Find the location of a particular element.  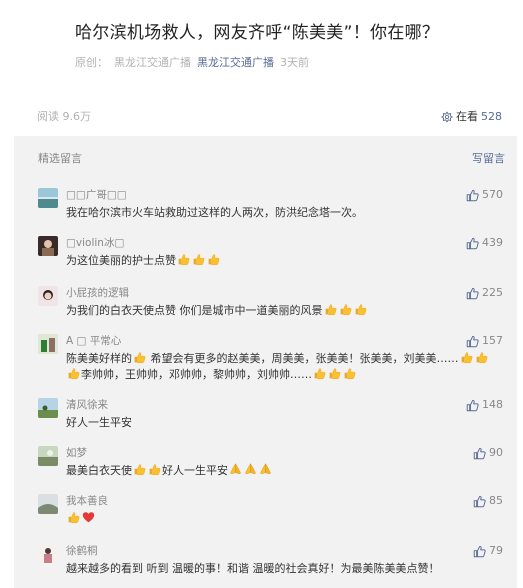

like-button: 225 is located at coordinates (484, 293).